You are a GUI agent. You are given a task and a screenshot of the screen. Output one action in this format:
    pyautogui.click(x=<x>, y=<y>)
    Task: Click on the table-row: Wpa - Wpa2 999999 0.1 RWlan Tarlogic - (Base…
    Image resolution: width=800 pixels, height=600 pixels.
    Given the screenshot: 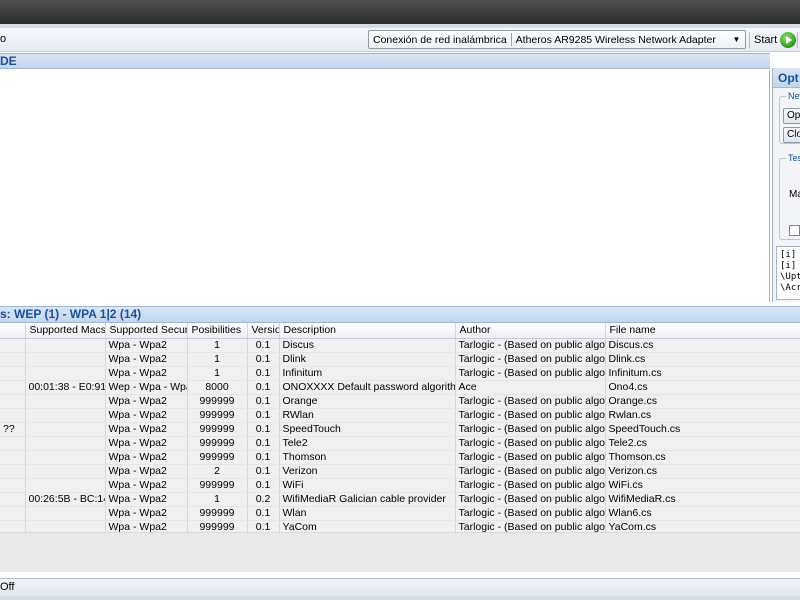 What is the action you would take?
    pyautogui.click(x=400, y=415)
    